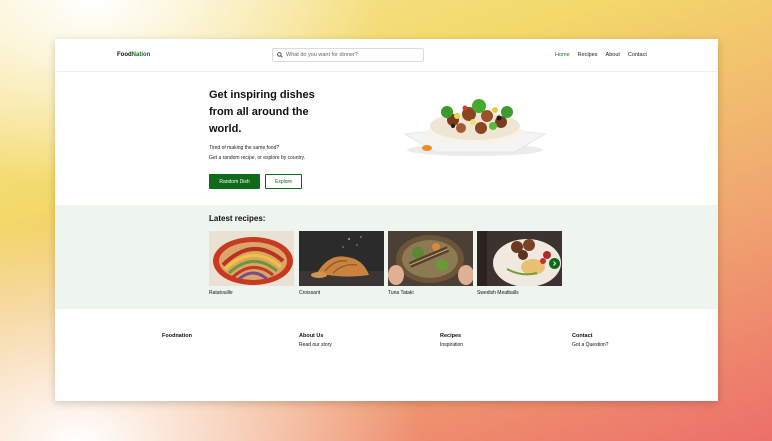  Describe the element at coordinates (177, 336) in the screenshot. I see `footer-brand: Foodnation` at that location.